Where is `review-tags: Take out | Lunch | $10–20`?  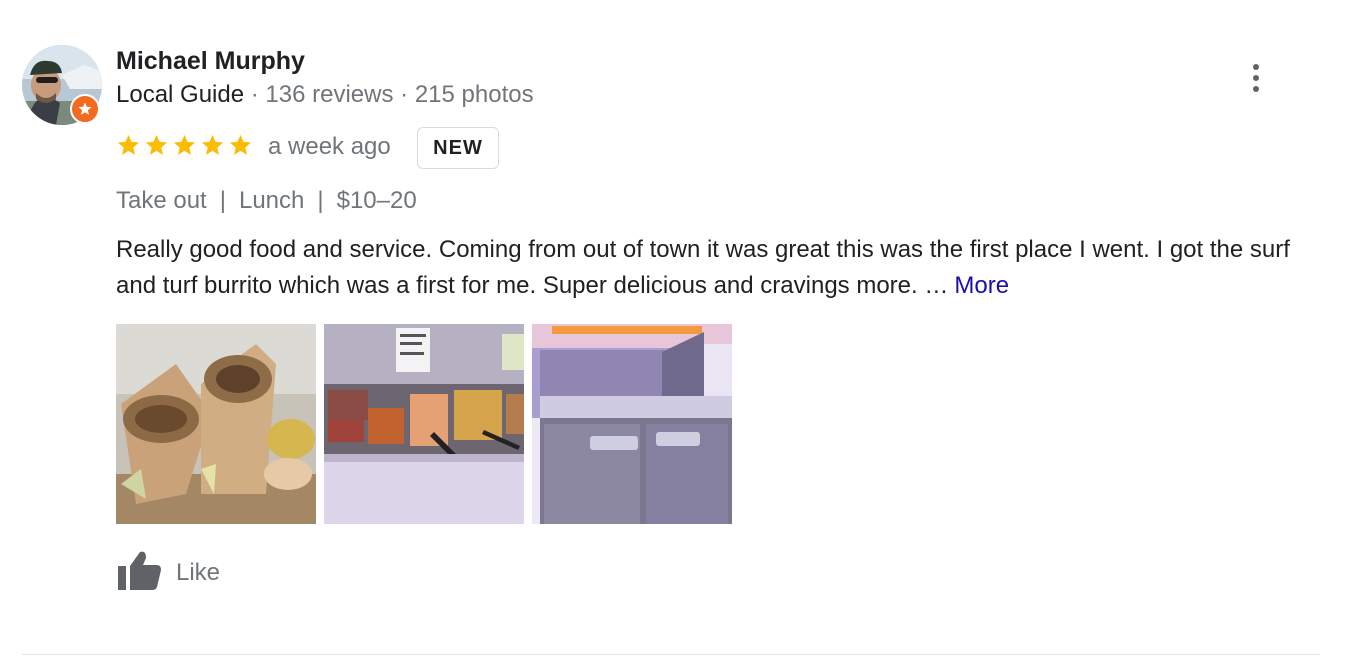
review-tags: Take out | Lunch | $10–20 is located at coordinates (266, 201).